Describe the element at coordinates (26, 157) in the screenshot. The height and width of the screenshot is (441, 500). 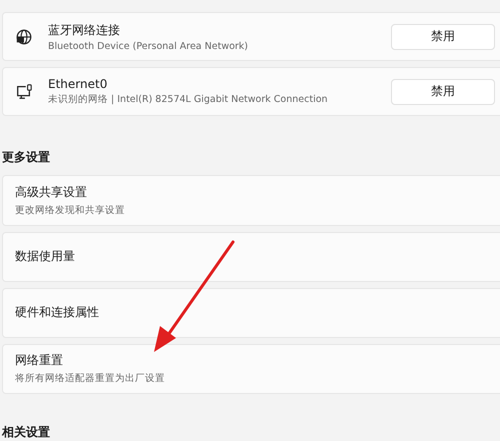
I see `section-heading: 更多设置` at that location.